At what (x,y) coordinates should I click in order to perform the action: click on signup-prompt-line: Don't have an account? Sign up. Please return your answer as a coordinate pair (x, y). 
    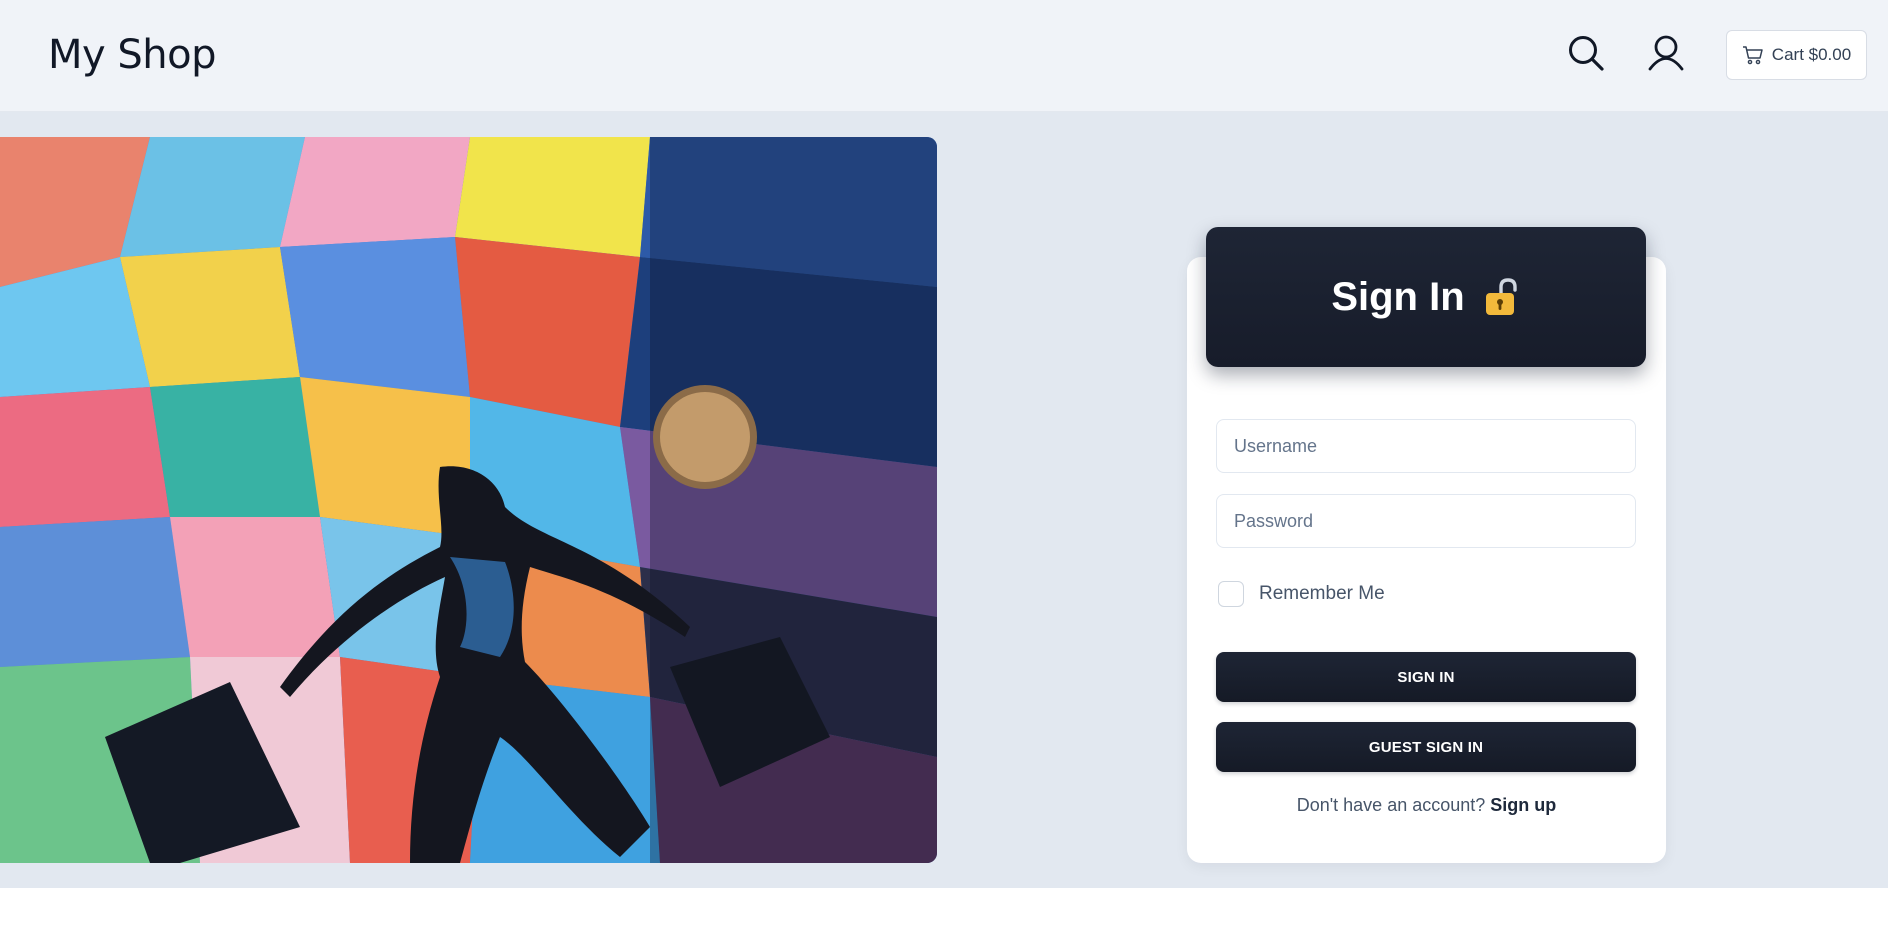
    Looking at the image, I should click on (1426, 805).